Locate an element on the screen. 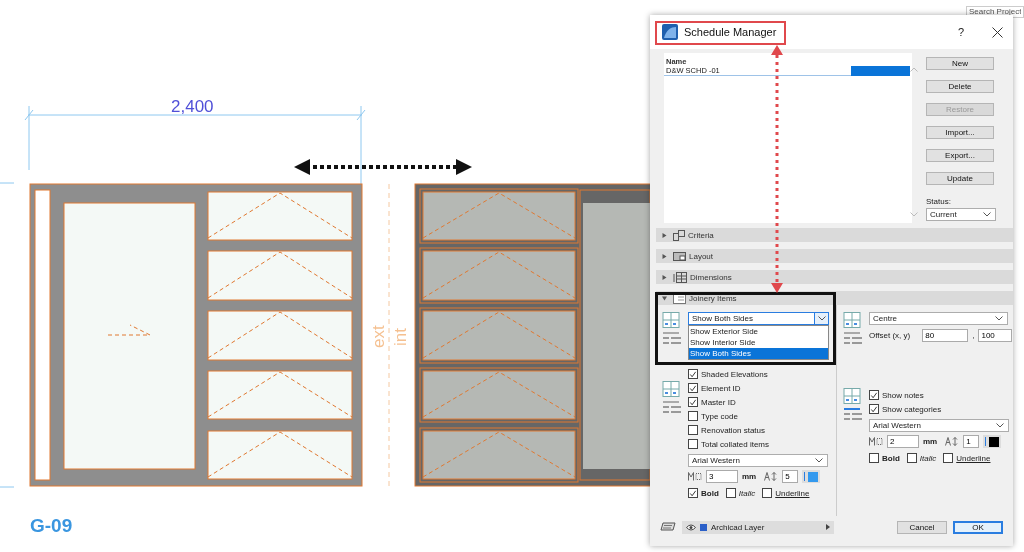  sheet-label: G-09 is located at coordinates (51, 525).